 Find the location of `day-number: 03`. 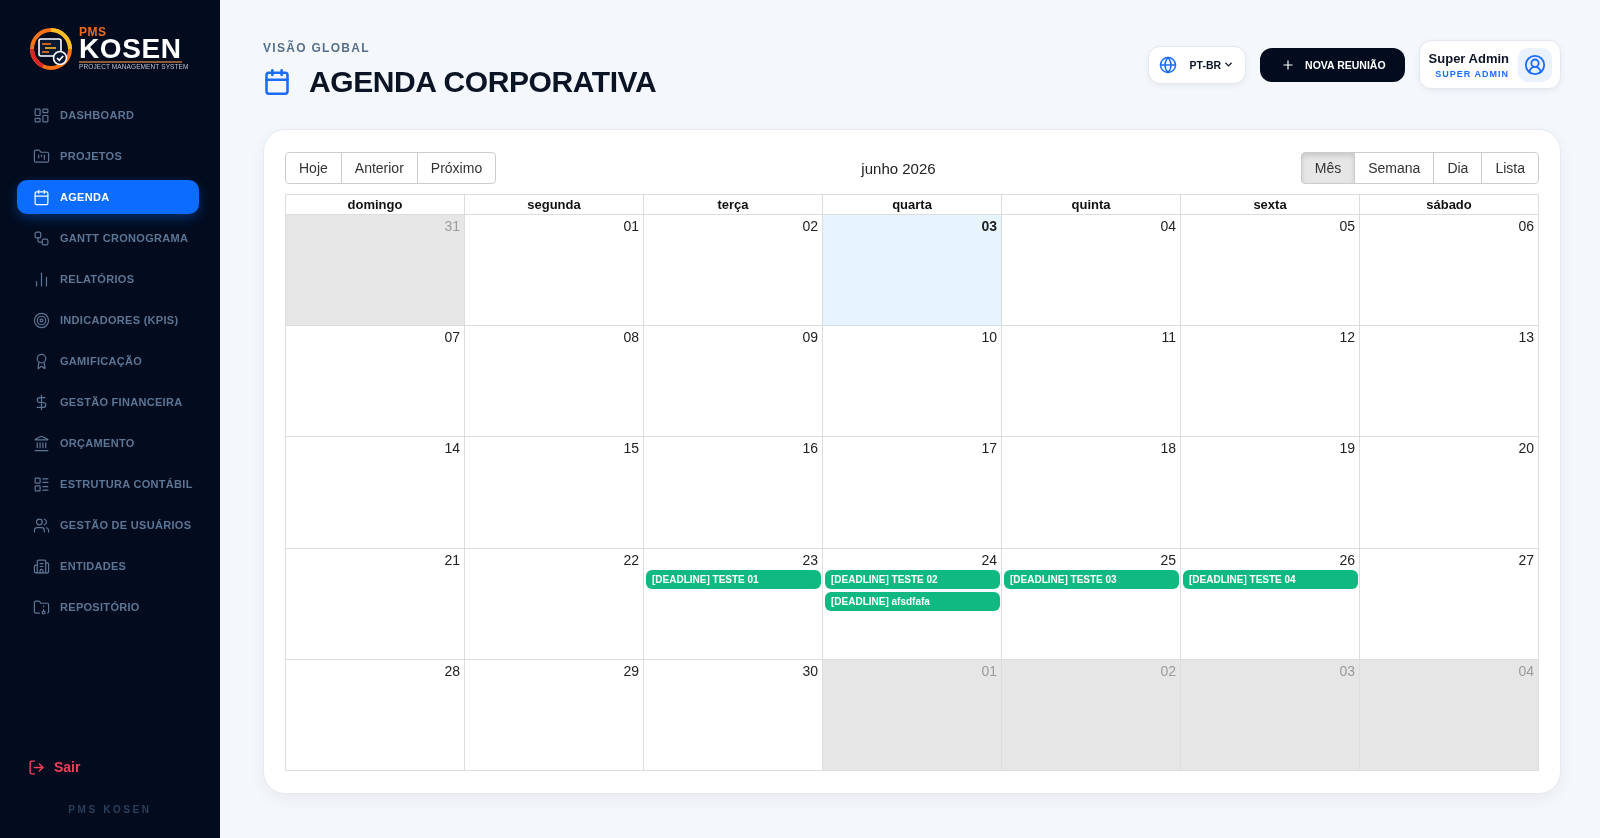

day-number: 03 is located at coordinates (1347, 671).